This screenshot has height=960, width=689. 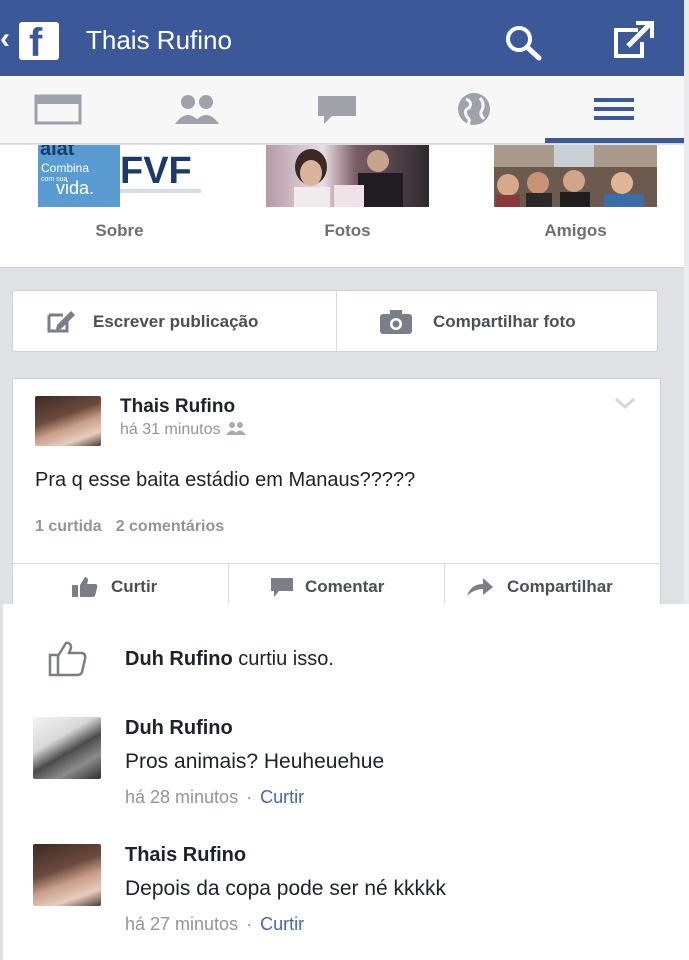 What do you see at coordinates (614, 140) in the screenshot?
I see `active-tab-indicator` at bounding box center [614, 140].